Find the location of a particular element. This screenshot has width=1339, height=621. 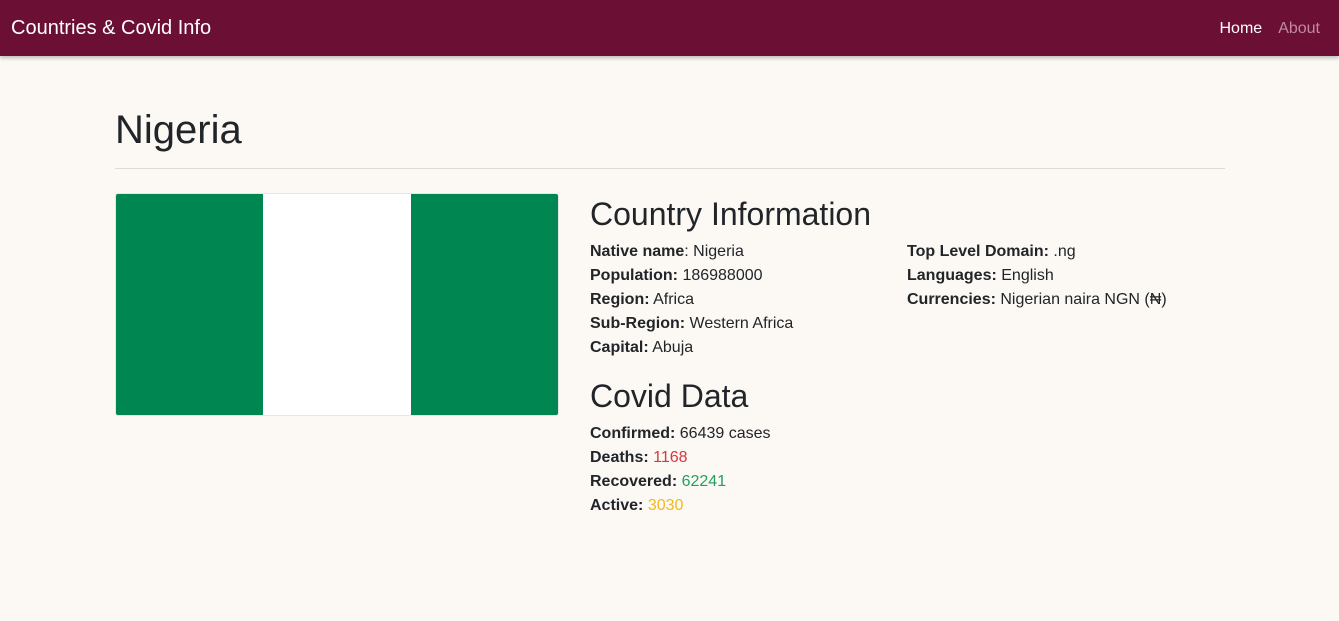

region-row: Region: Africa is located at coordinates (691, 300).